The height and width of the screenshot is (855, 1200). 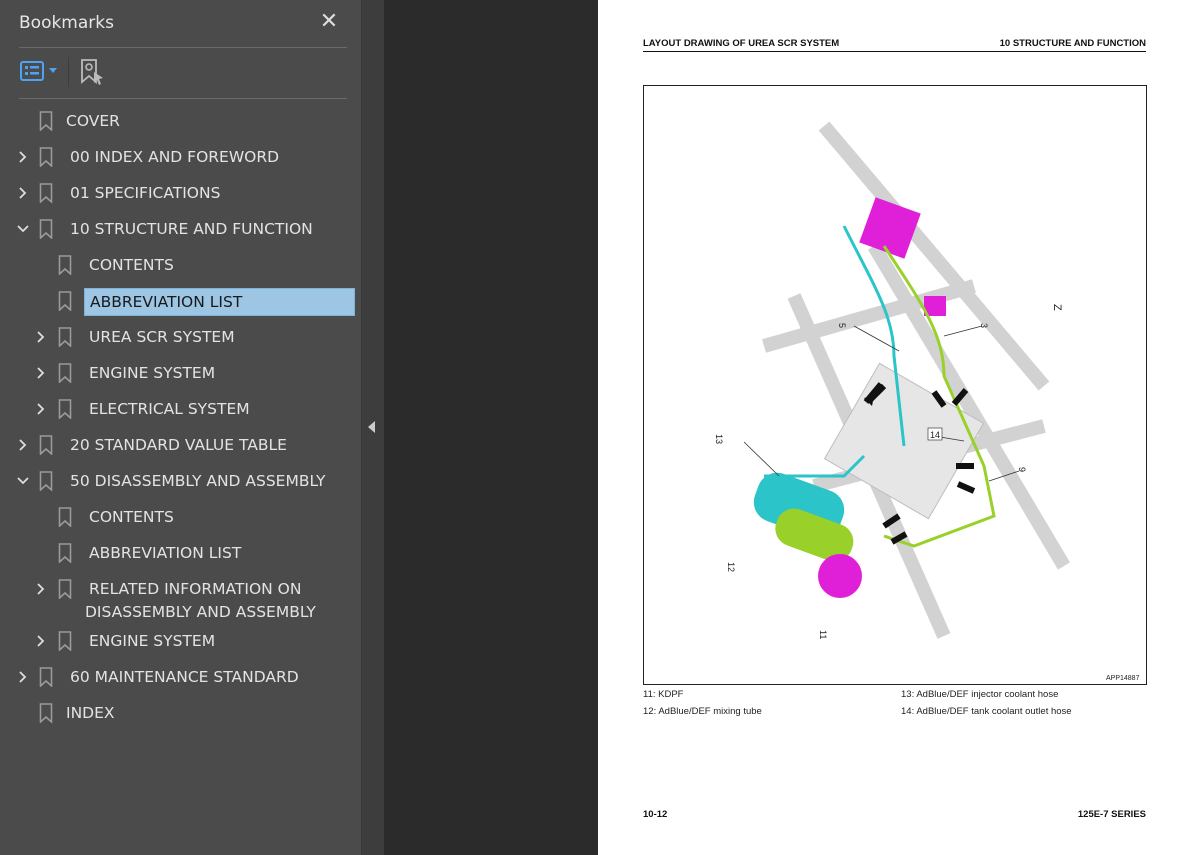 I want to click on find-current-bookmark-icon, so click(x=93, y=72).